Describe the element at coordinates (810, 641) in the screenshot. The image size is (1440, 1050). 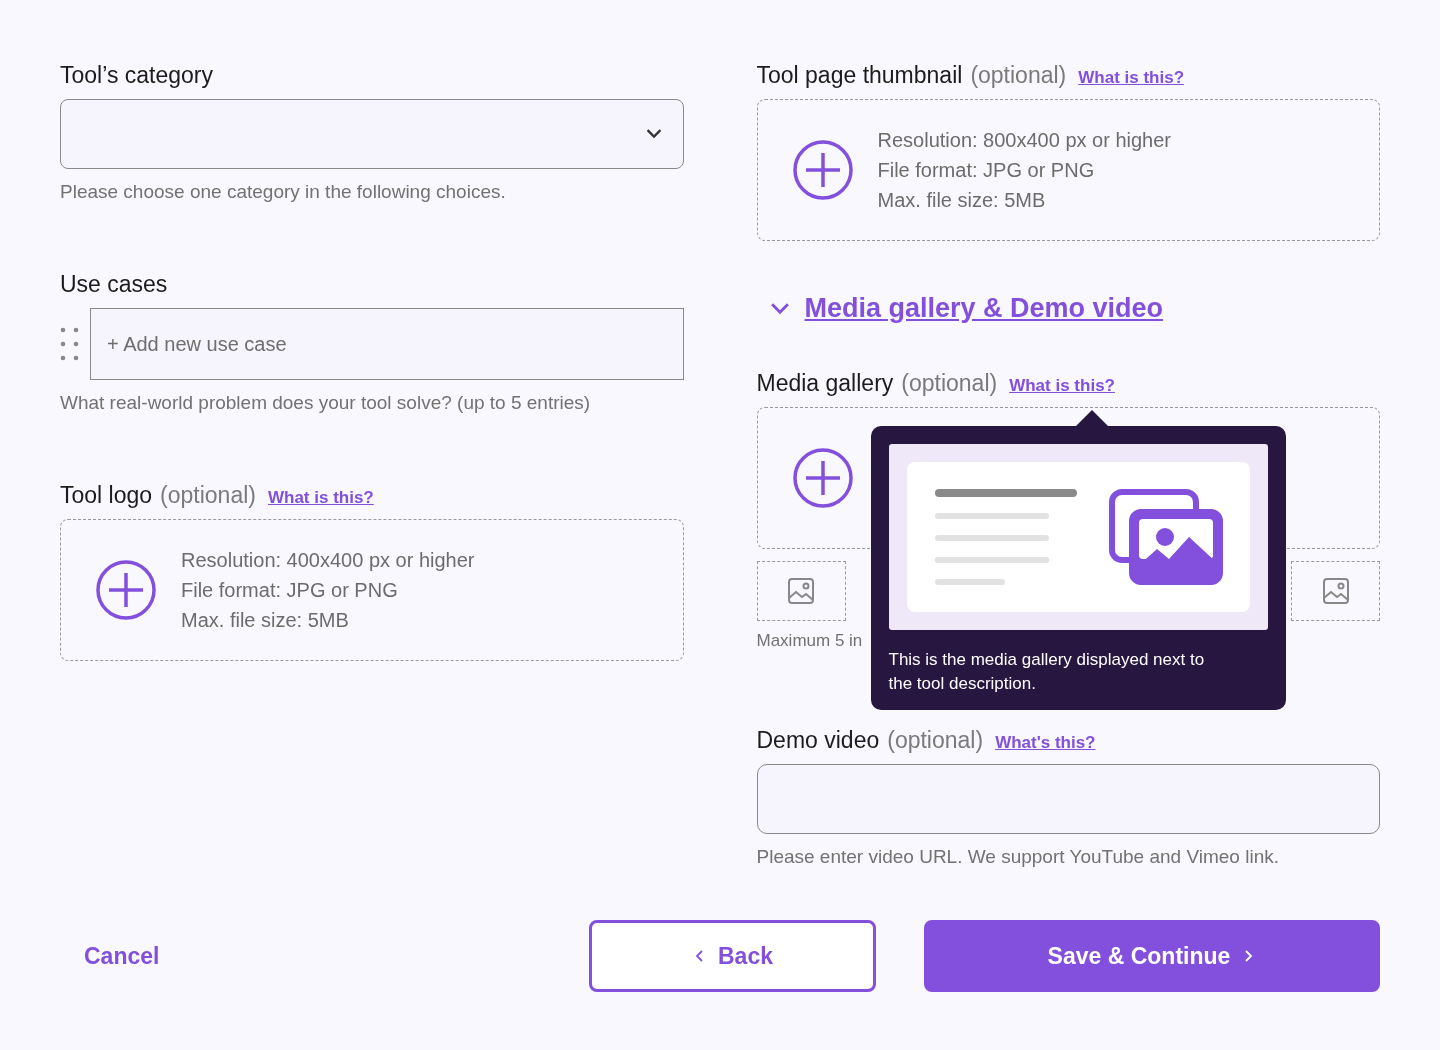
I see `help-text: Maximum 5 in` at that location.